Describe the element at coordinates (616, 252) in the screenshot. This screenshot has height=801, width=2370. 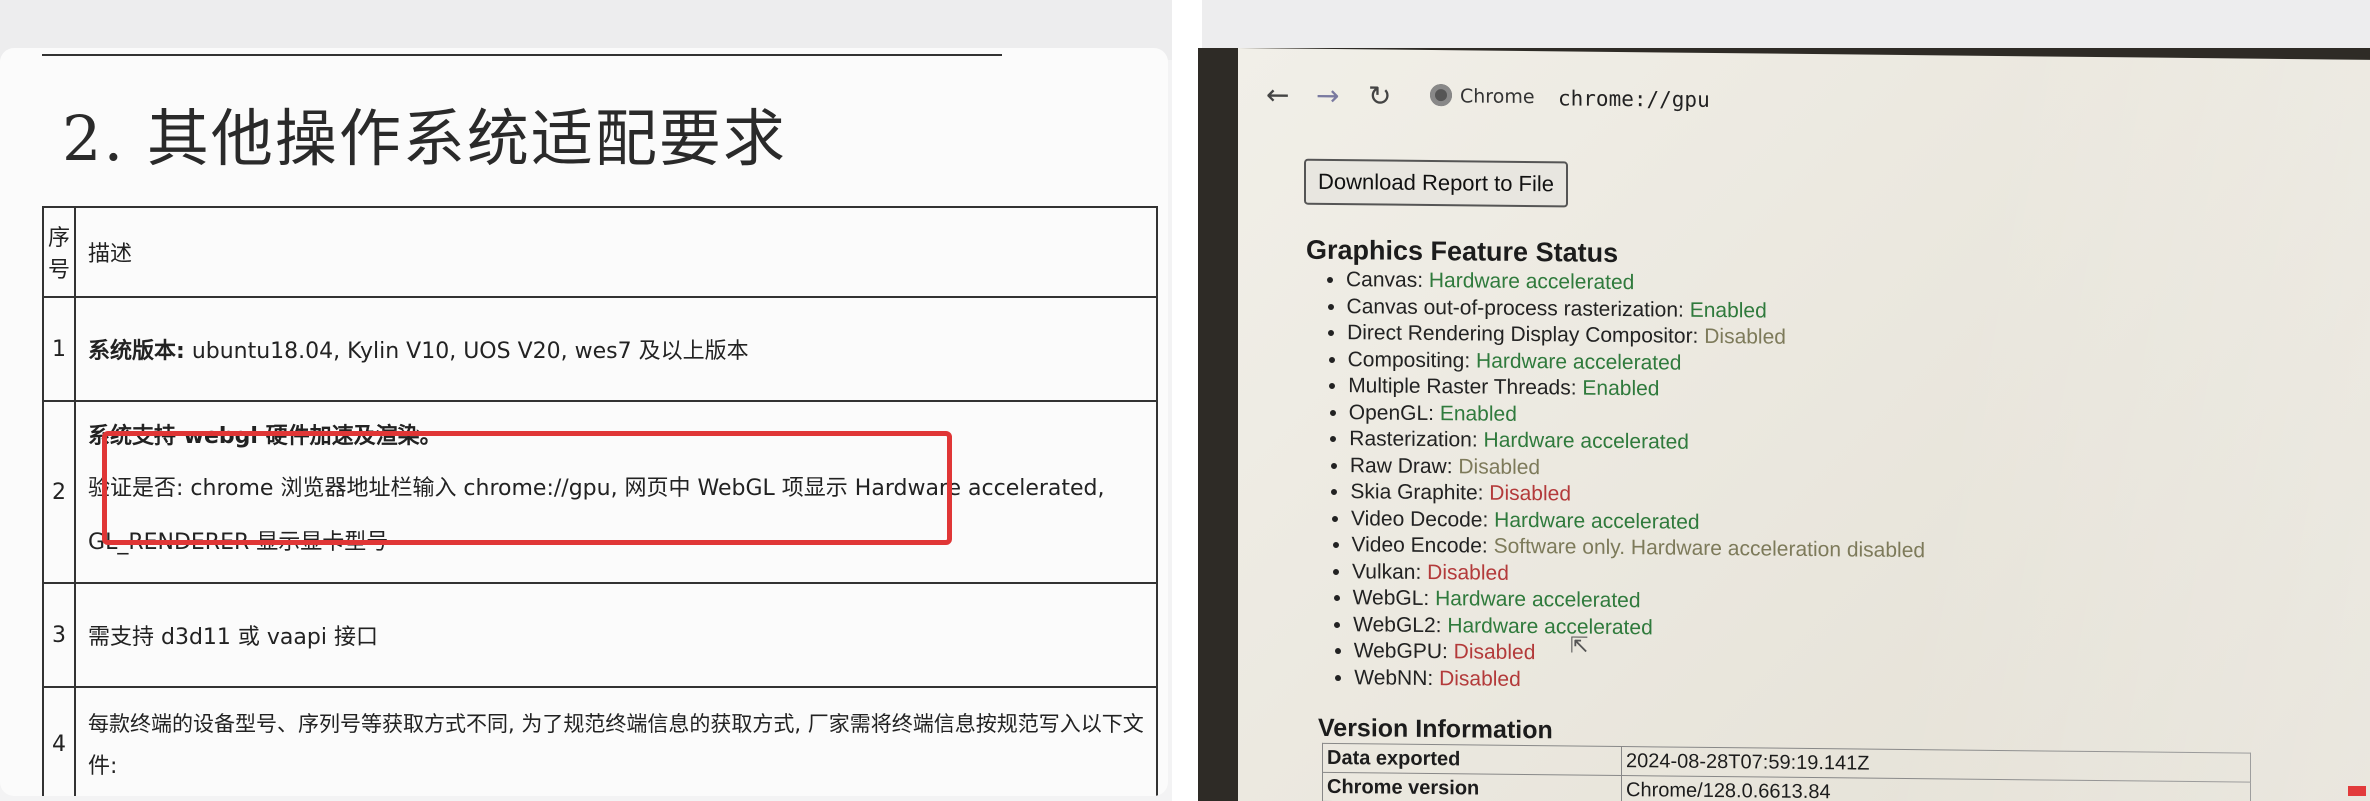
I see `header-cell-desc: 描述` at that location.